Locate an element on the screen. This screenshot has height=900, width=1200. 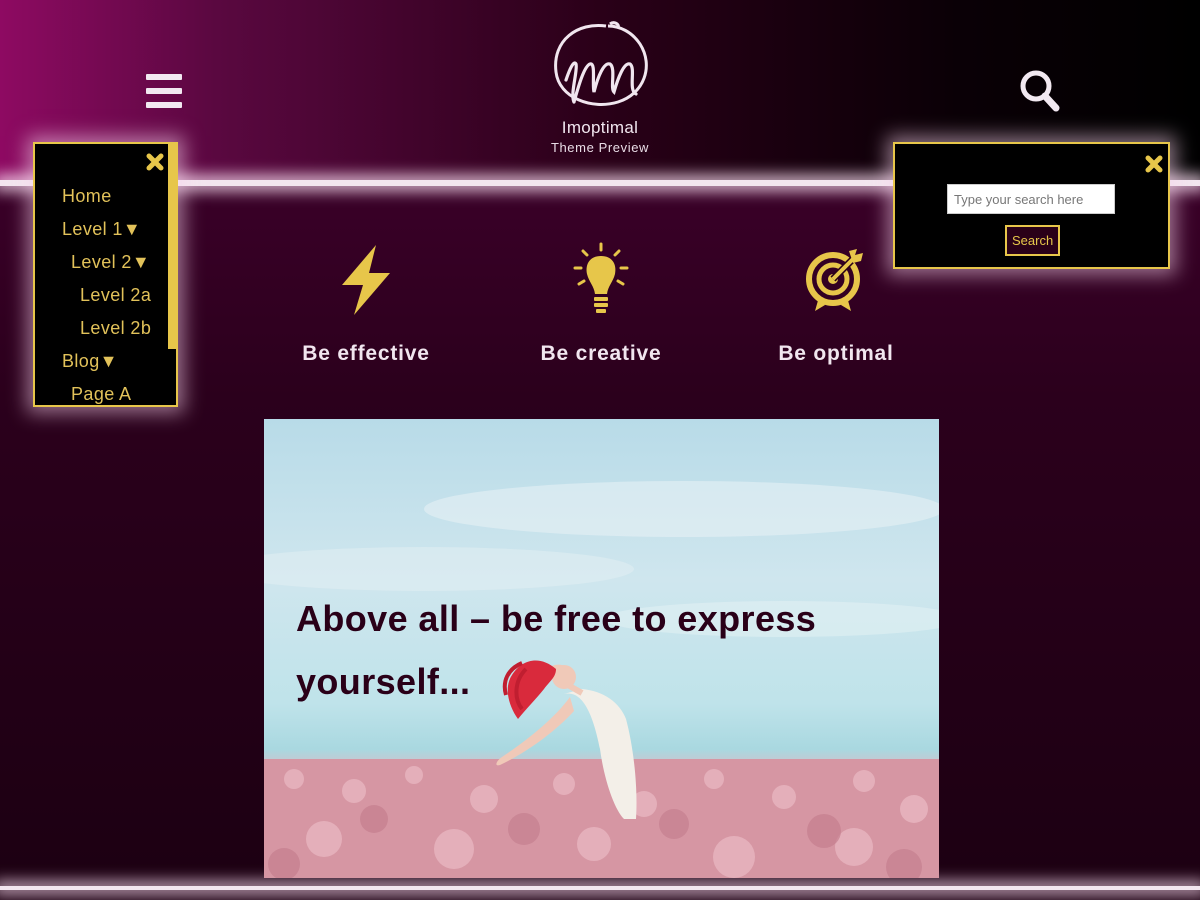
nav-item-level-1: Level 1▼ is located at coordinates (101, 229).